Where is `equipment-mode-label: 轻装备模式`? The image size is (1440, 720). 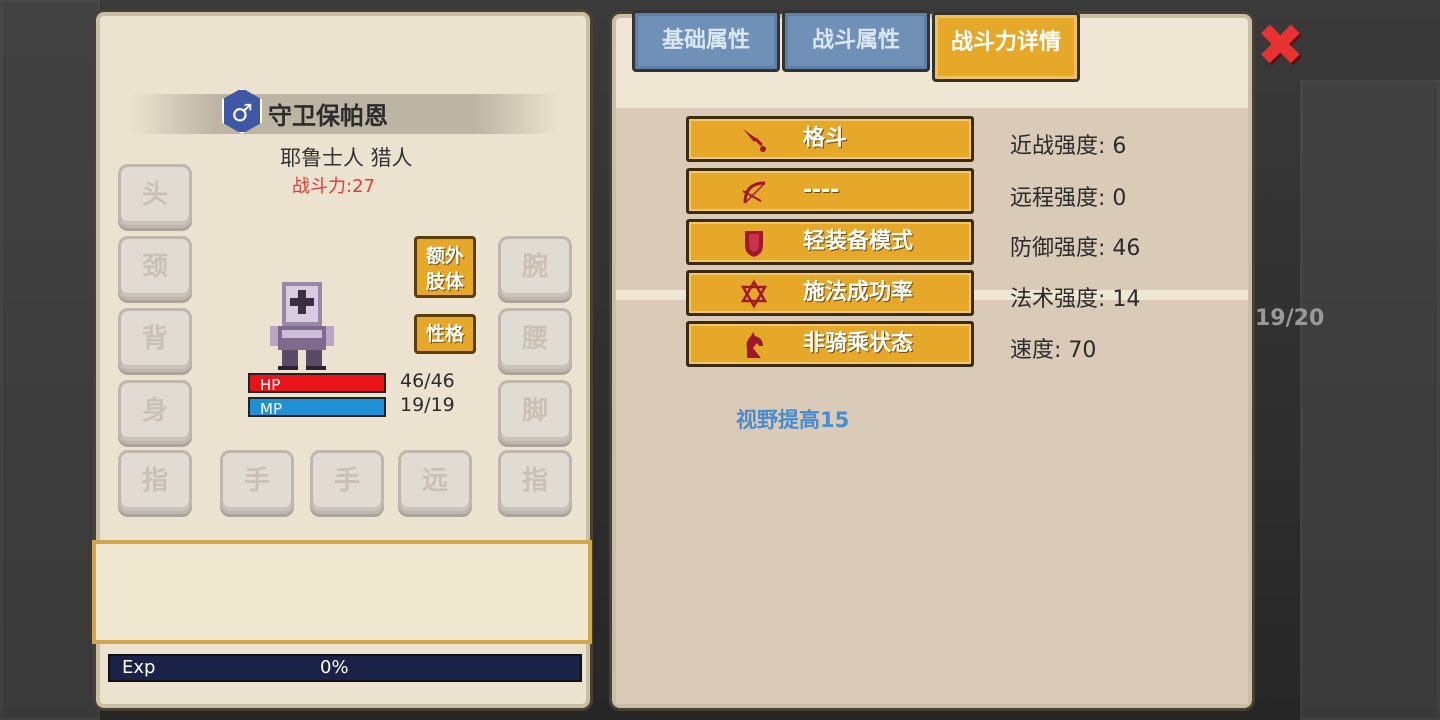 equipment-mode-label: 轻装备模式 is located at coordinates (858, 241).